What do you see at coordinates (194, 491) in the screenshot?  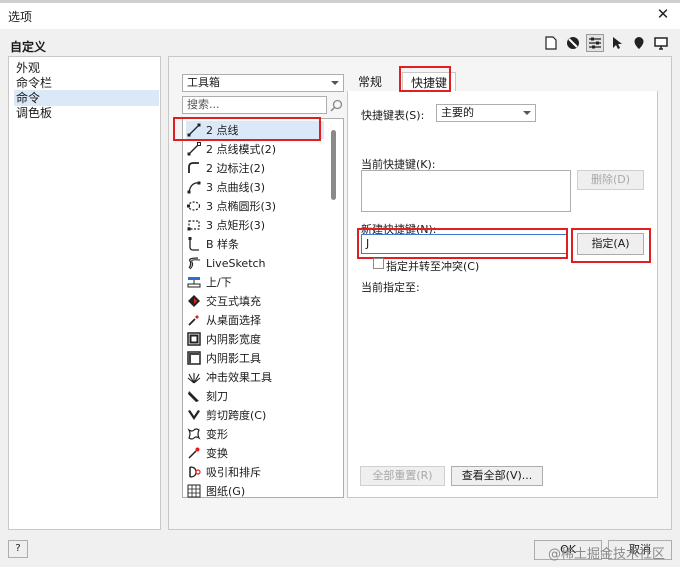 I see `graph-paper-icon` at bounding box center [194, 491].